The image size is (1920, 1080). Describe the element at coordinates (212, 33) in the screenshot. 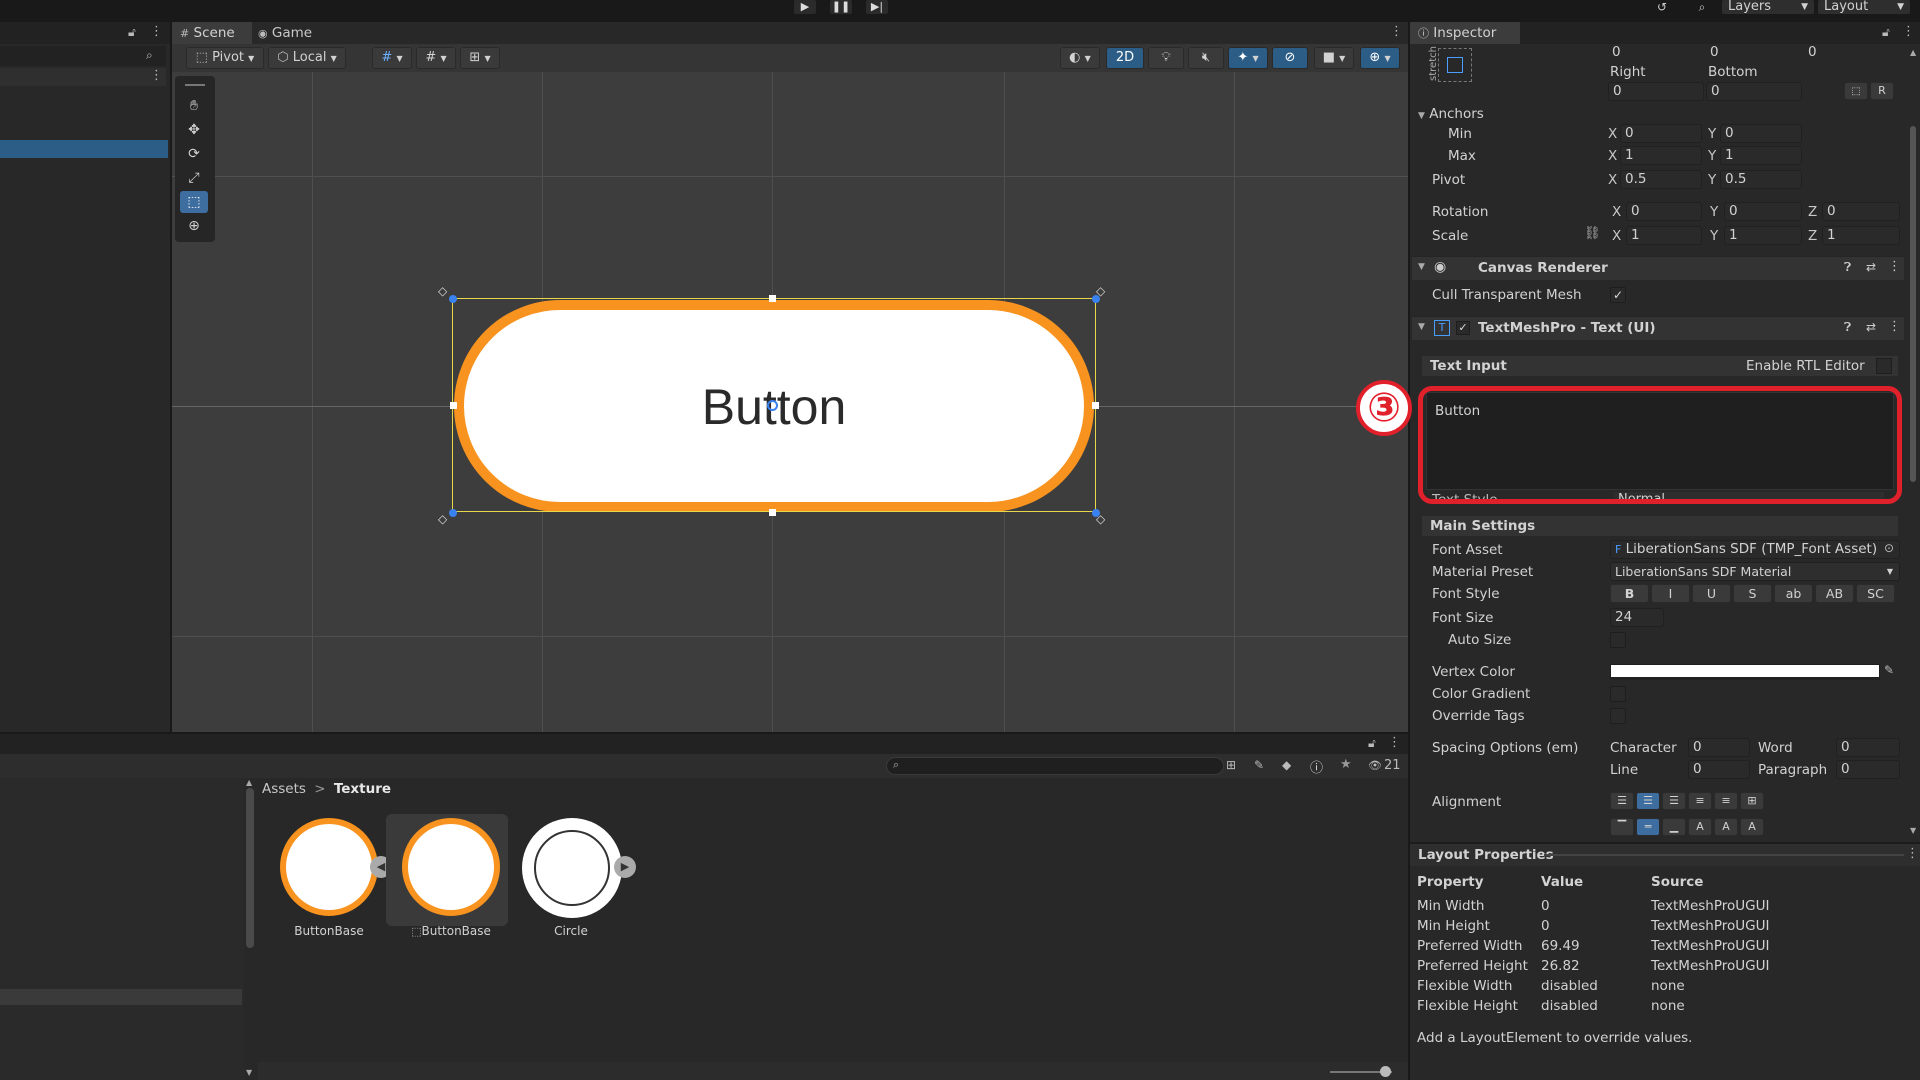

I see `tab-scene: # Scene` at that location.